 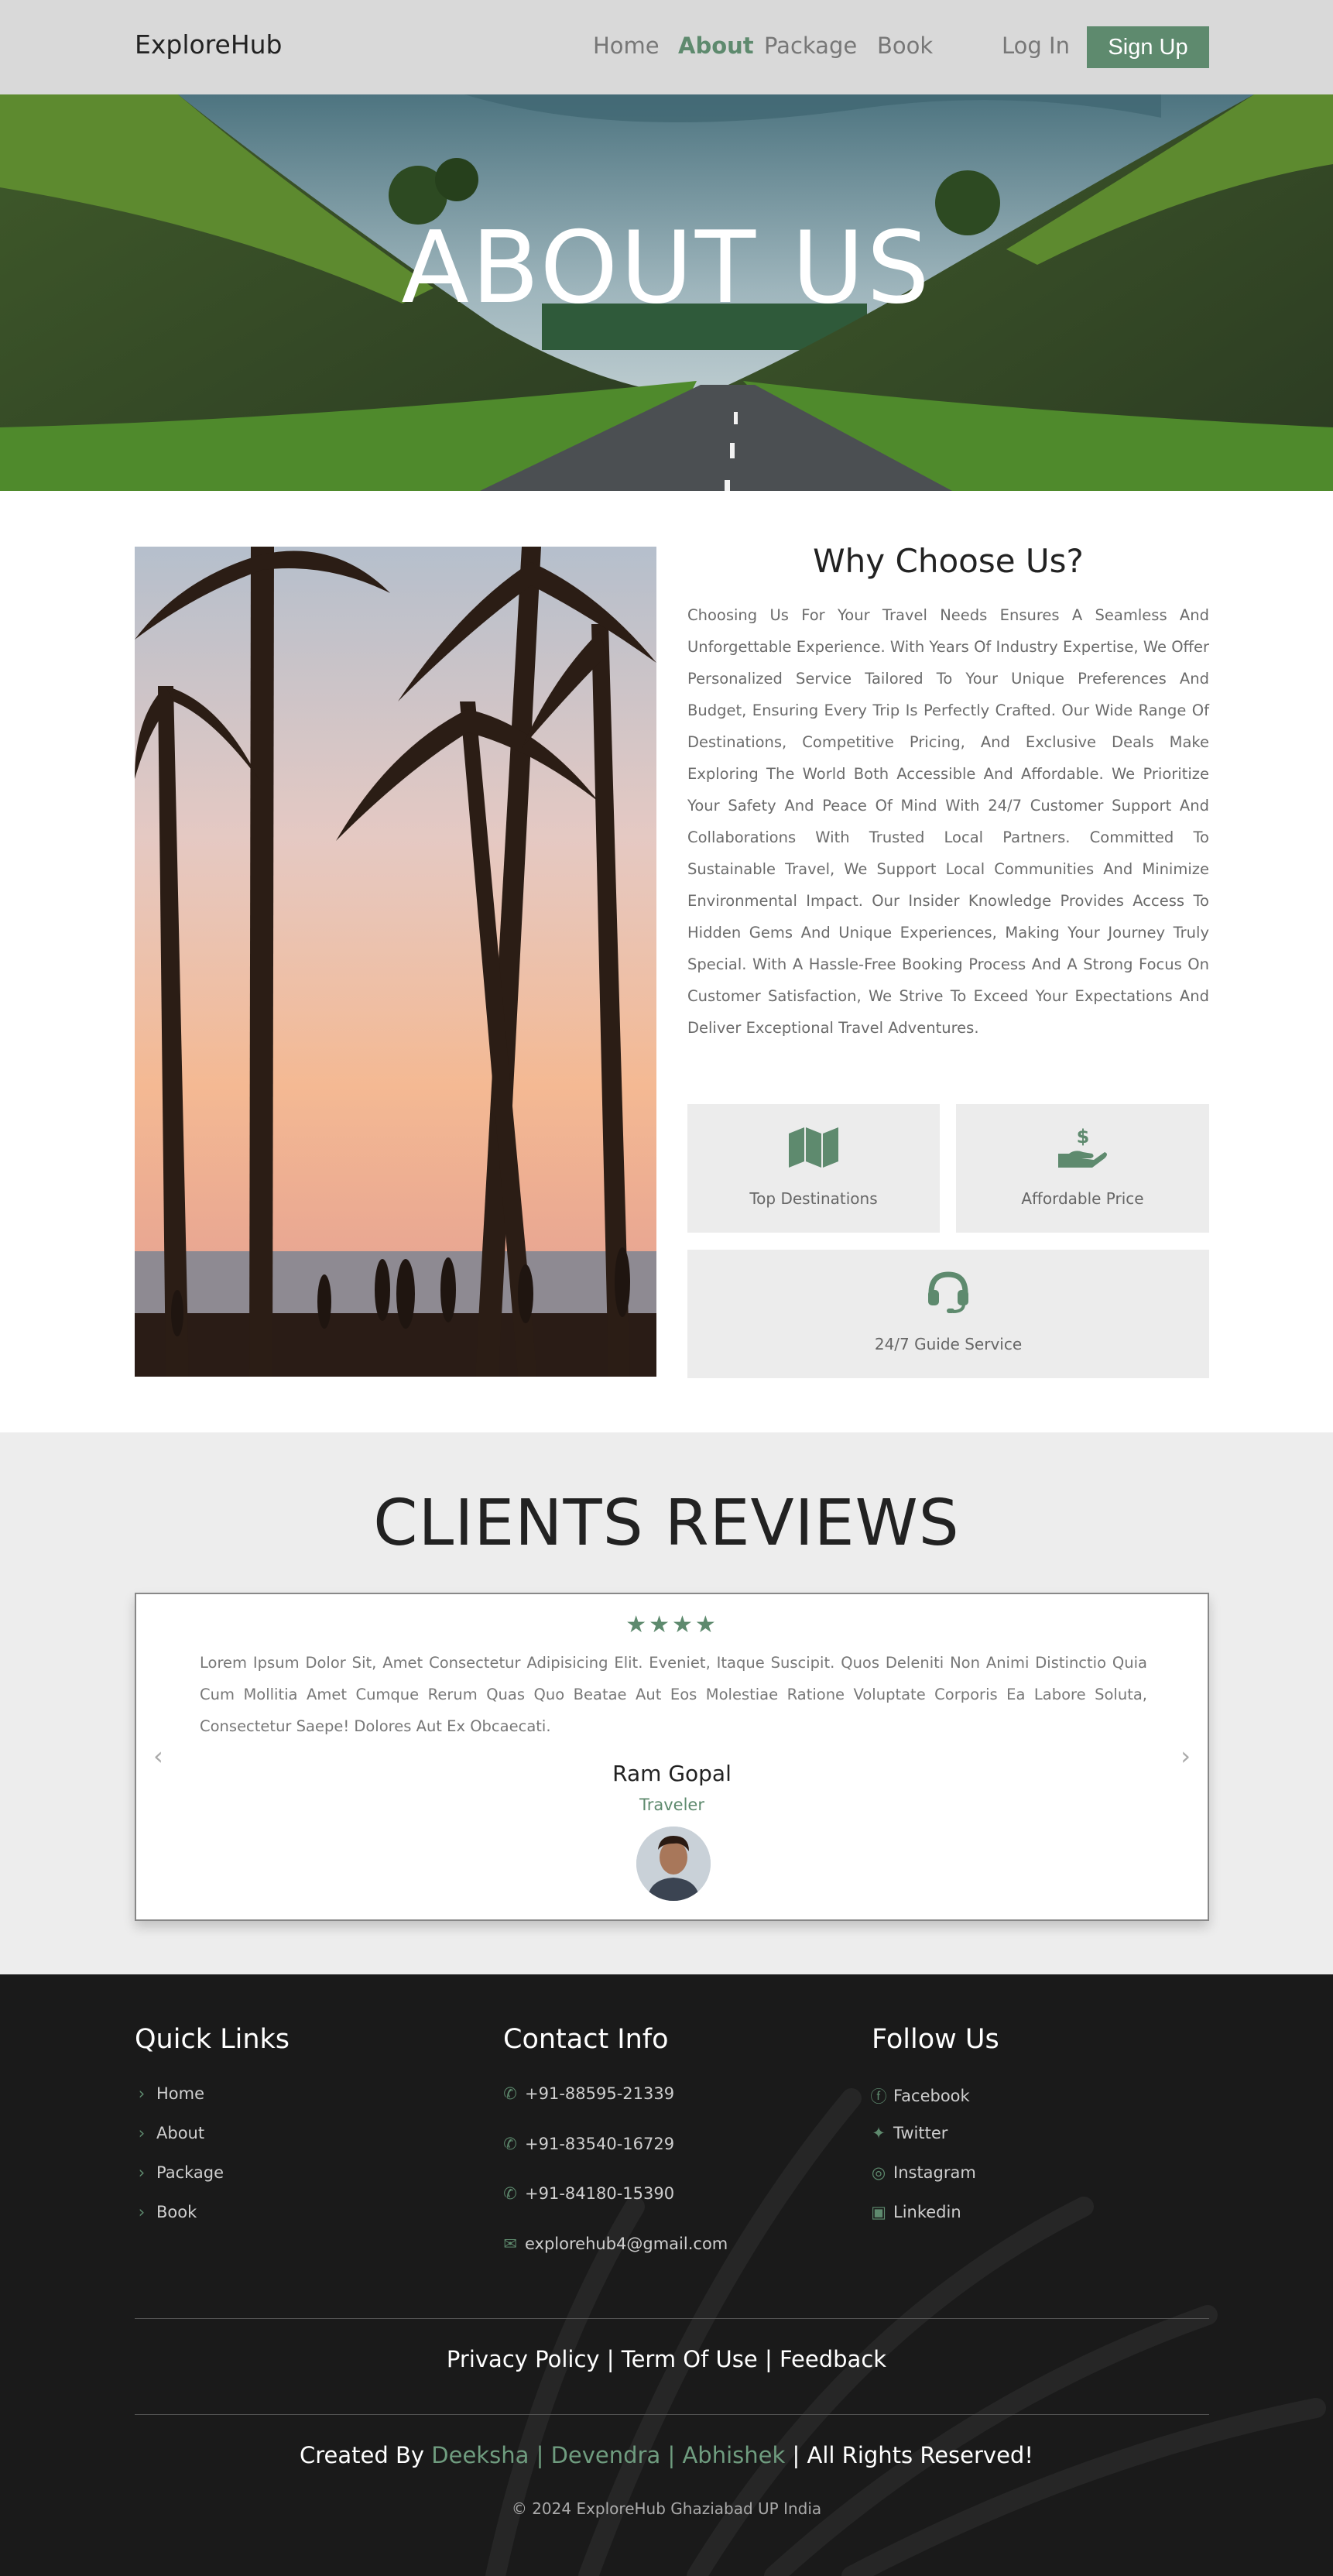 What do you see at coordinates (626, 46) in the screenshot?
I see `nav-home: Home` at bounding box center [626, 46].